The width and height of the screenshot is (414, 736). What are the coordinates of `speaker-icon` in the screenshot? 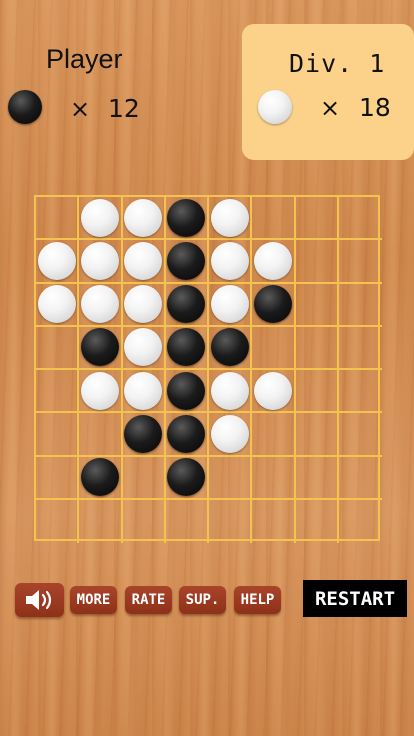 It's located at (38, 600).